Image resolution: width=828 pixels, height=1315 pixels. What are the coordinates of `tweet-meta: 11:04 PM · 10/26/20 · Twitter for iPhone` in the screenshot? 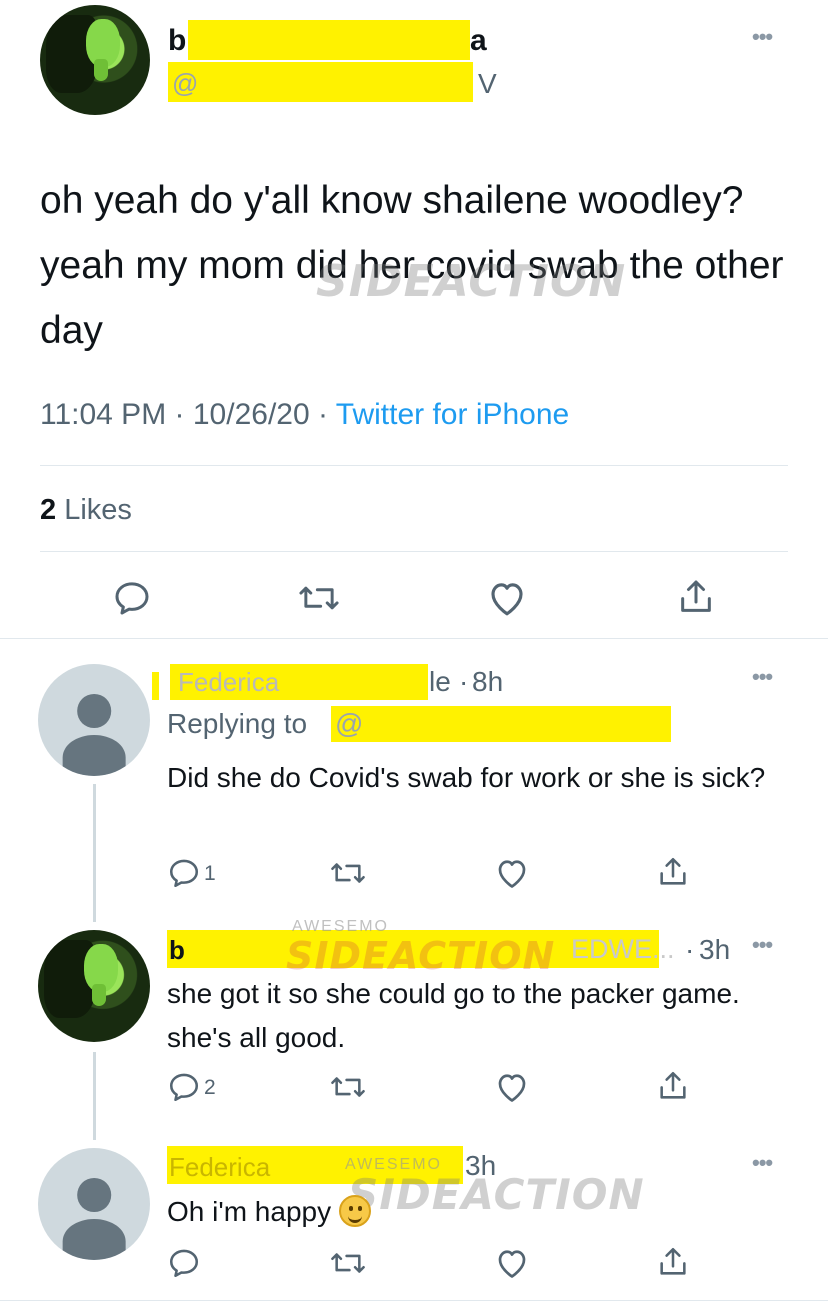 It's located at (305, 414).